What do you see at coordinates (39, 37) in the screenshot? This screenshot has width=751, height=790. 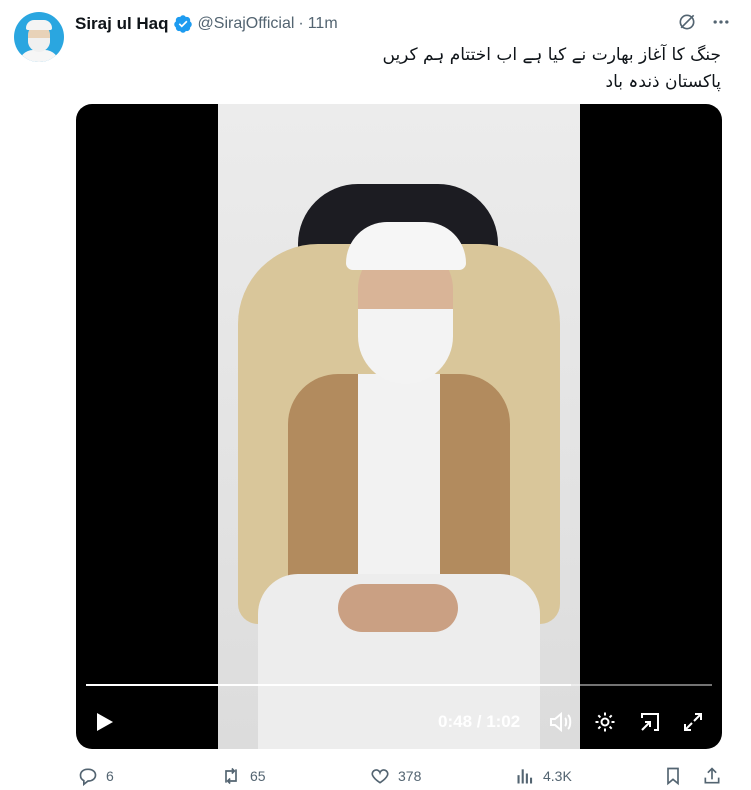 I see `author-avatar` at bounding box center [39, 37].